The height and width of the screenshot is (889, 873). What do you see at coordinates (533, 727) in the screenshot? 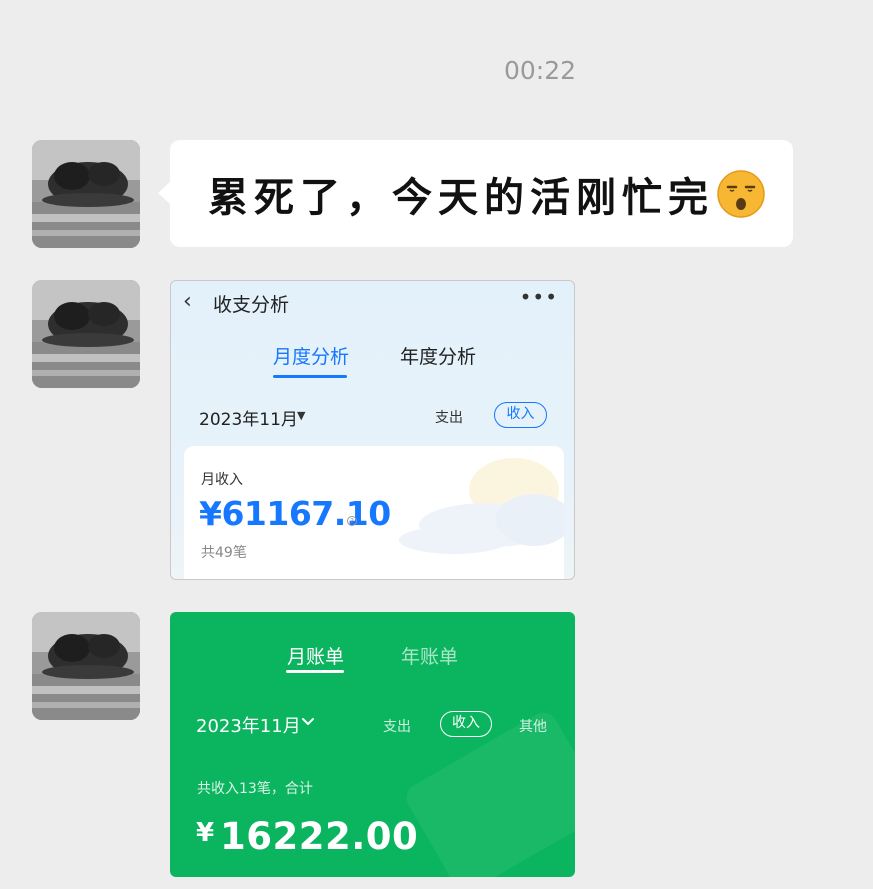
I see `other-toggle: 其他` at bounding box center [533, 727].